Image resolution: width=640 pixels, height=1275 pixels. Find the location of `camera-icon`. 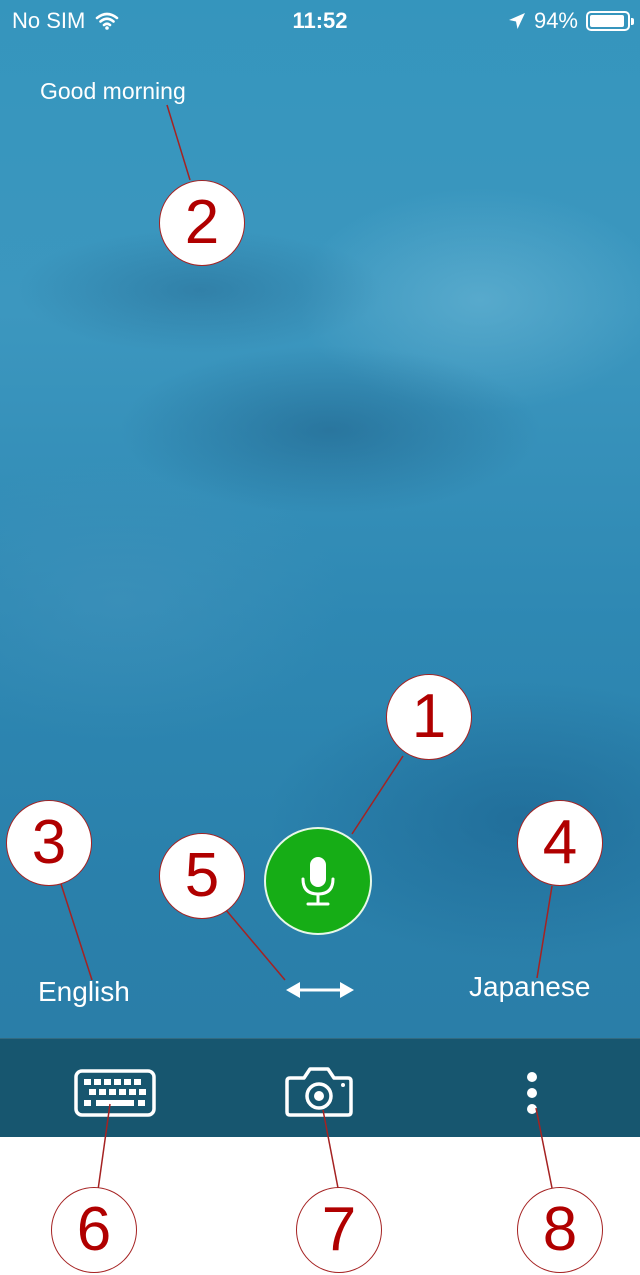

camera-icon is located at coordinates (319, 1092).